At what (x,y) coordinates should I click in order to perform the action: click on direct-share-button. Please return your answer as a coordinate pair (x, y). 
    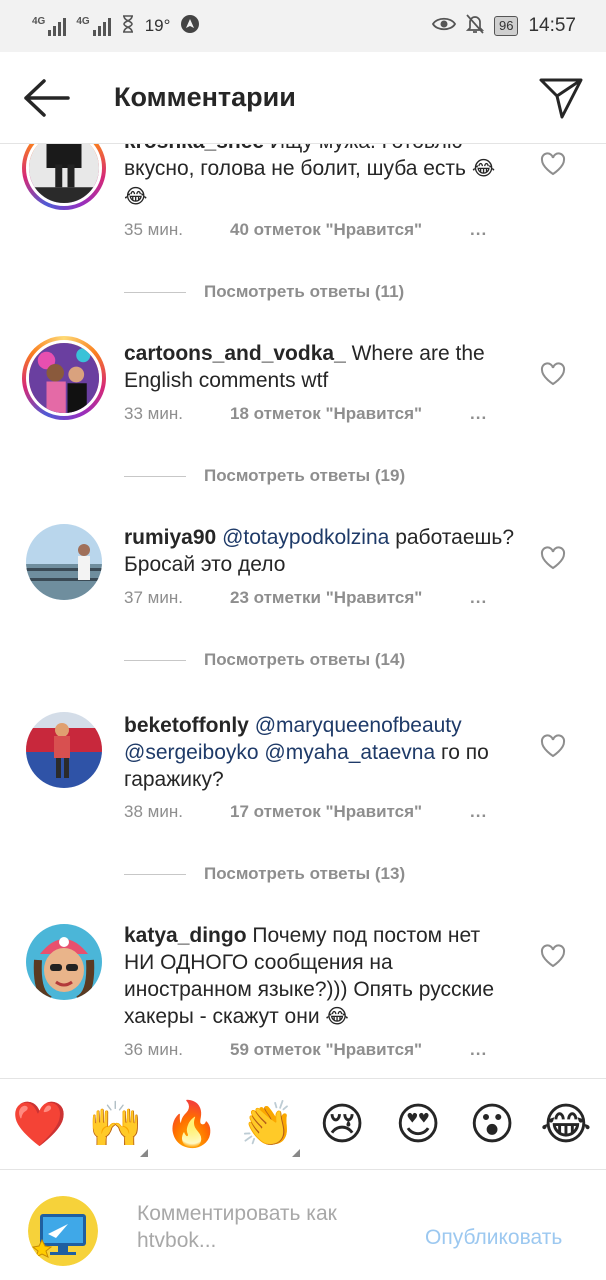
    Looking at the image, I should click on (561, 97).